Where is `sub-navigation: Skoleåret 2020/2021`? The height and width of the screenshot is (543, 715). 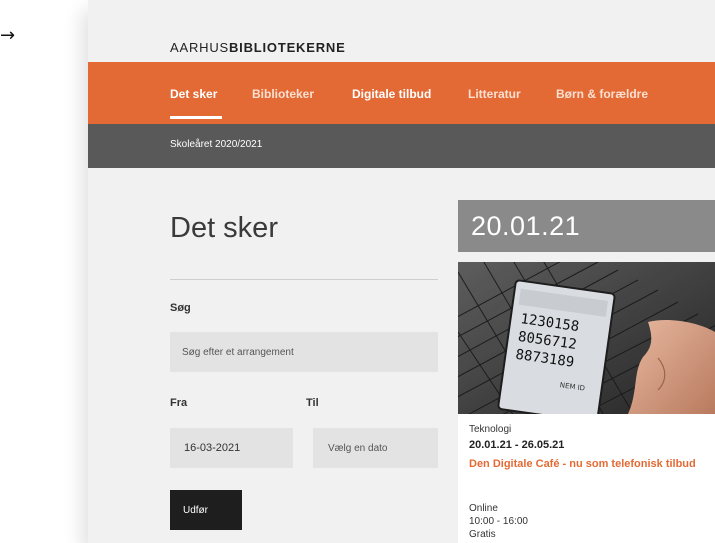
sub-navigation: Skoleåret 2020/2021 is located at coordinates (401, 146).